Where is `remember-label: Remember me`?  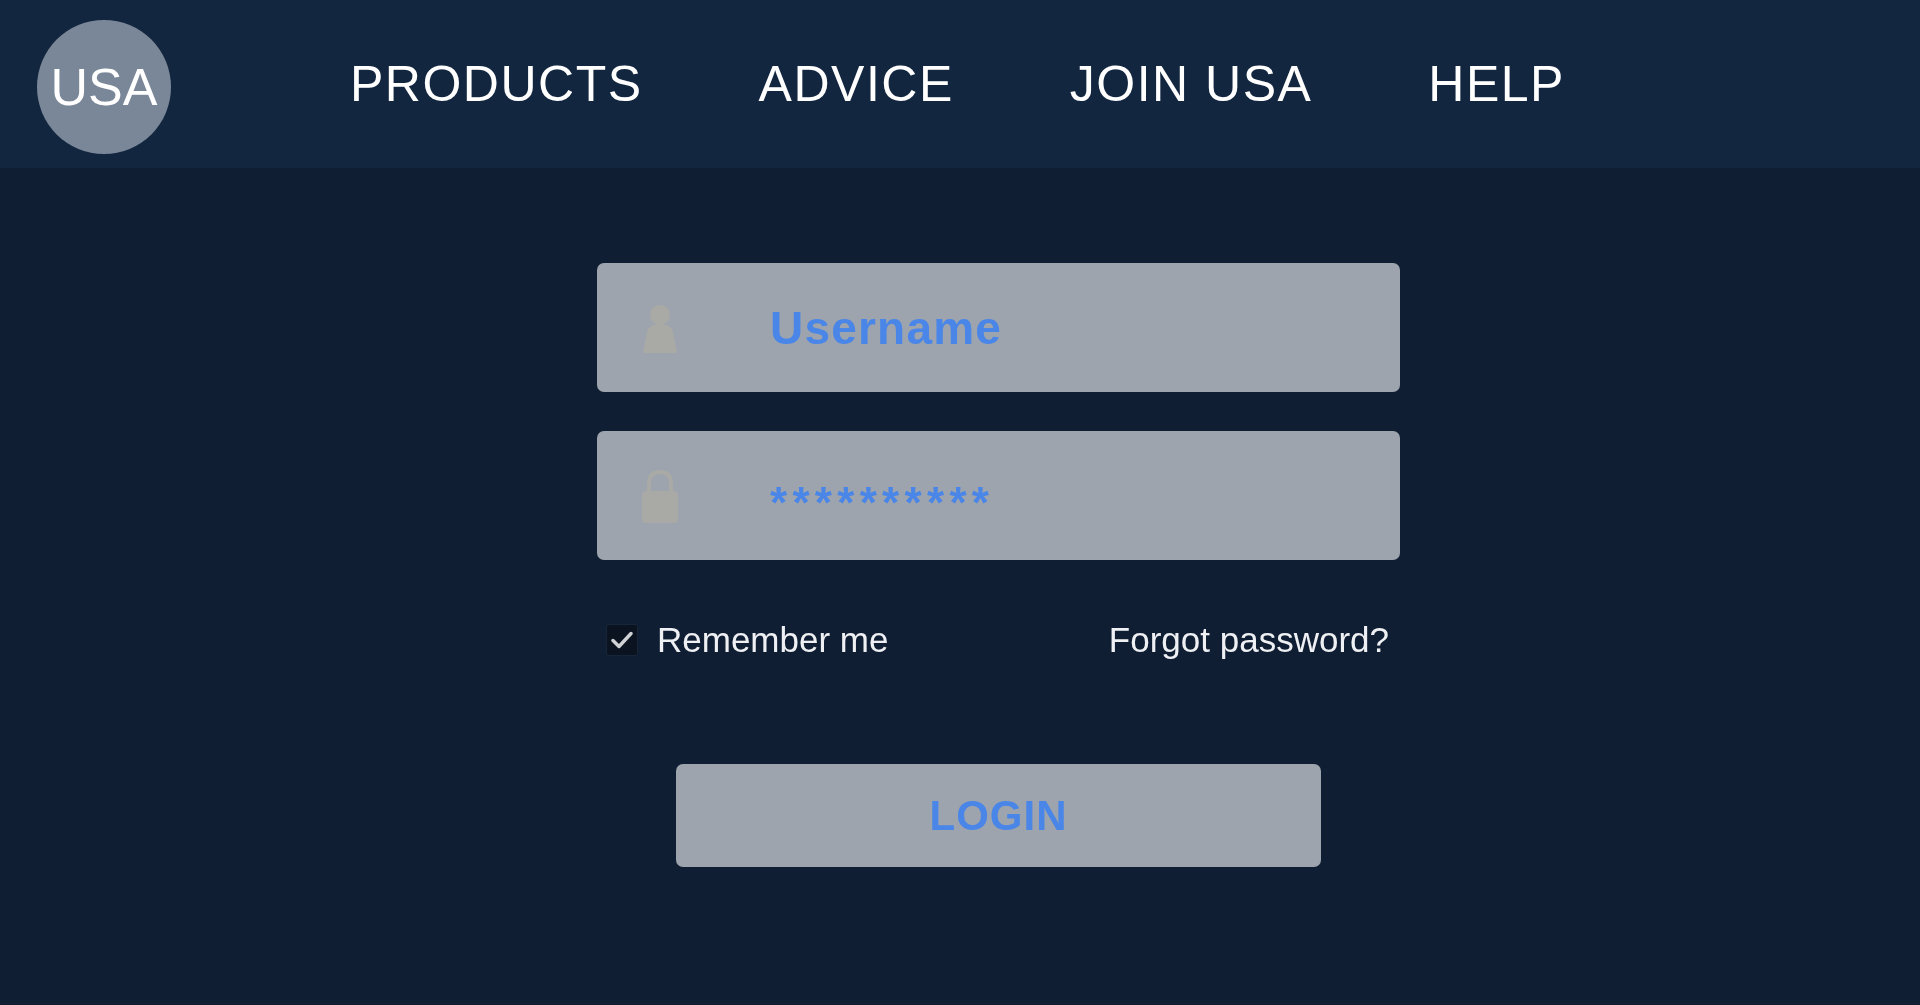 remember-label: Remember me is located at coordinates (773, 640).